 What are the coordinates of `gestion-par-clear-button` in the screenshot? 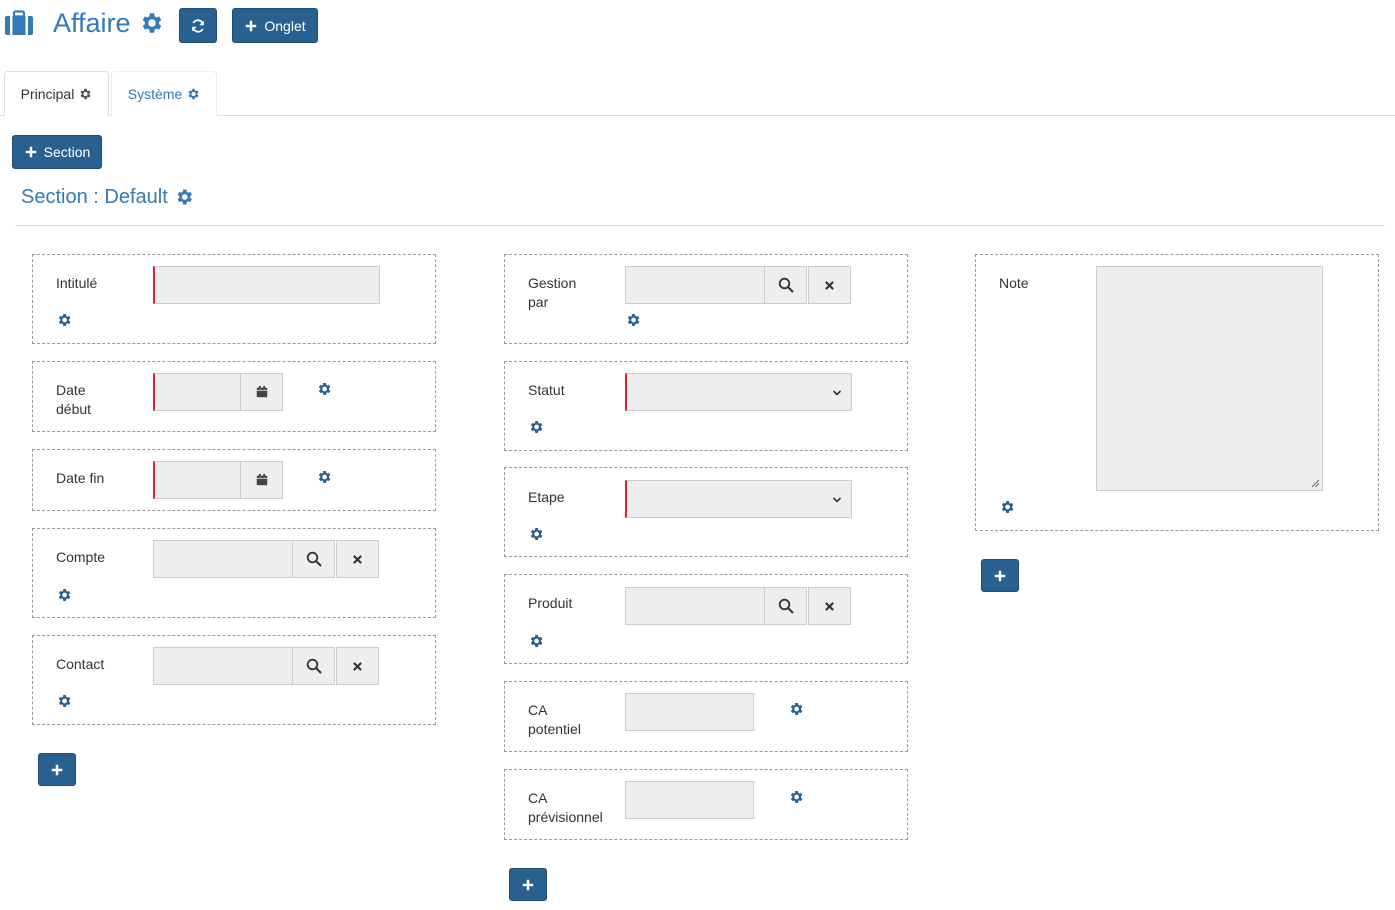 It's located at (829, 285).